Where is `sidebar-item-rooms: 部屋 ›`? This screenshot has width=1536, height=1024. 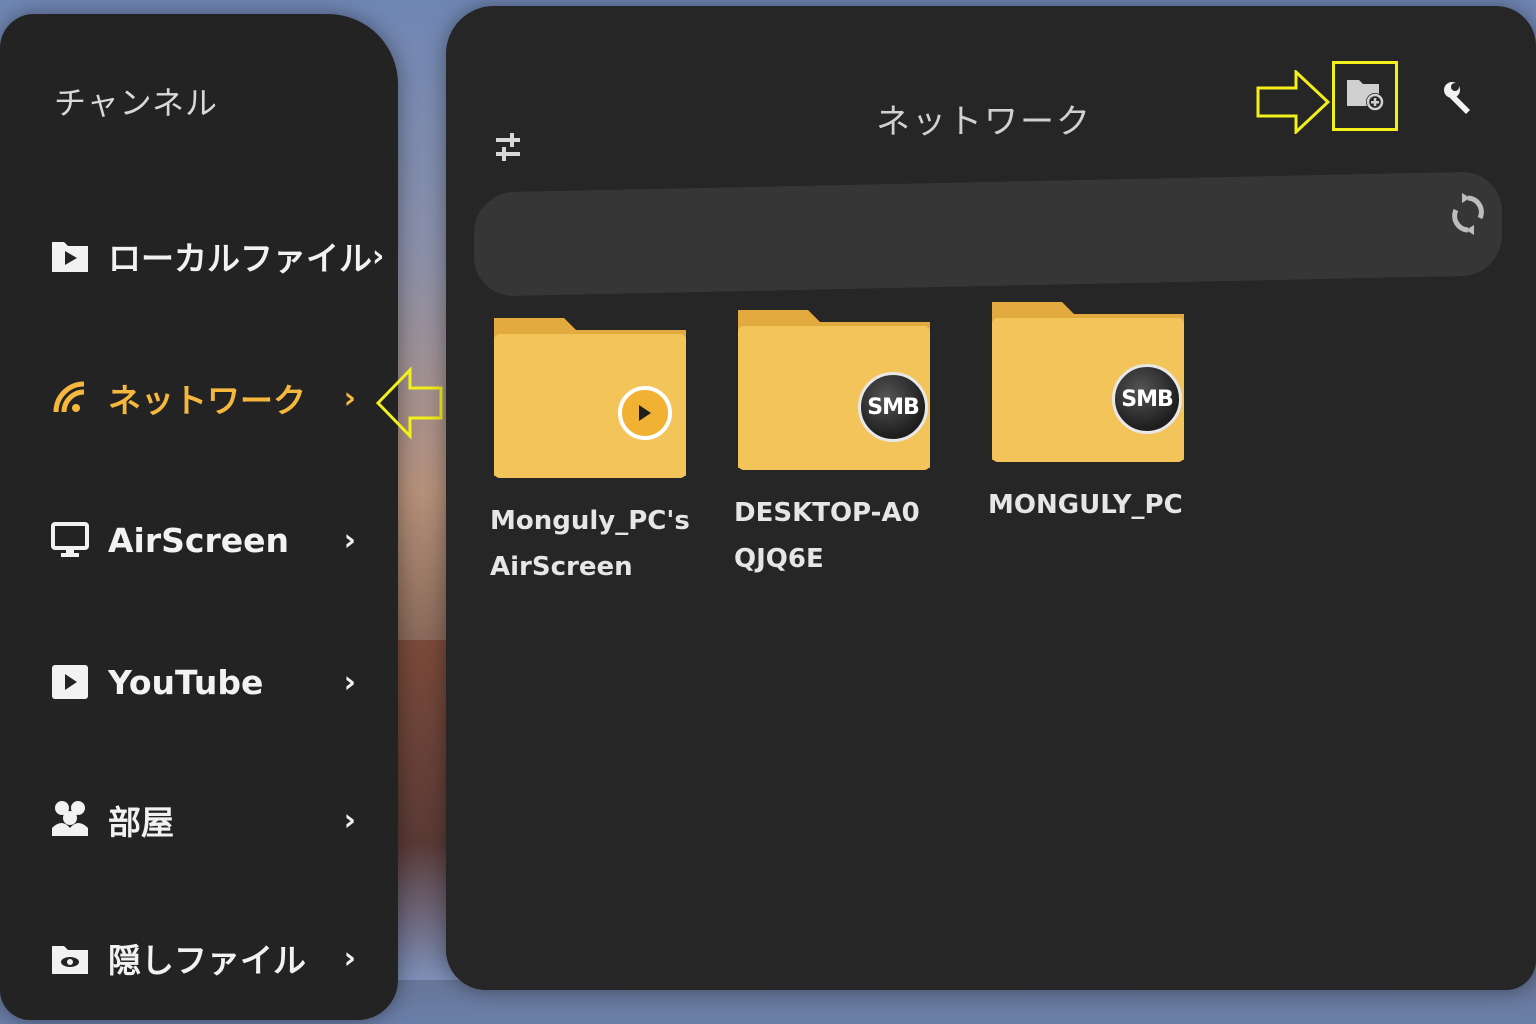 sidebar-item-rooms: 部屋 › is located at coordinates (210, 820).